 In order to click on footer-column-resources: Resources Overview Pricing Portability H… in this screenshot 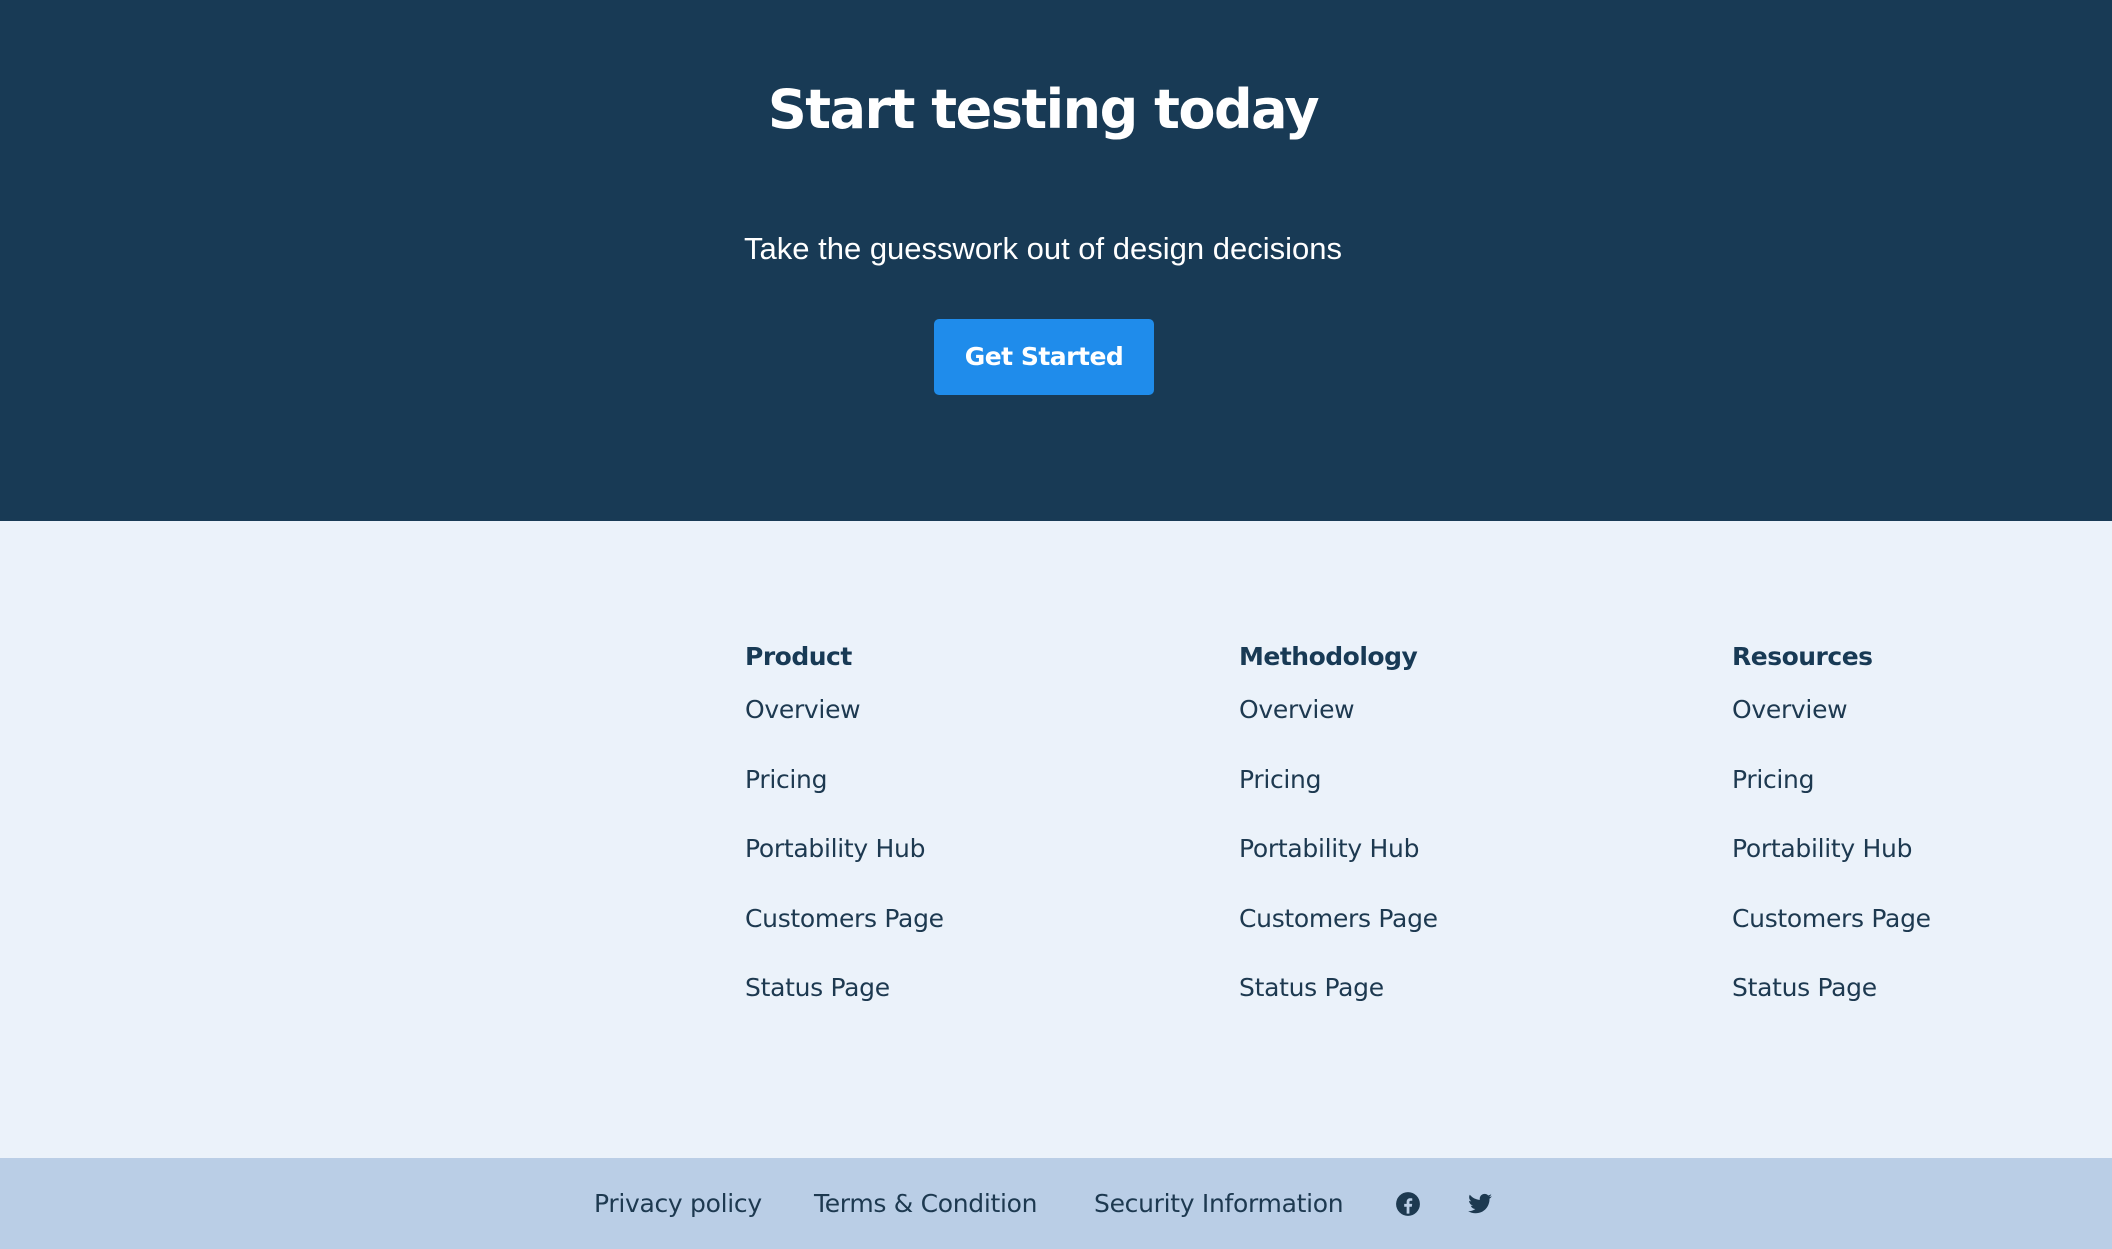, I will do `click(1897, 841)`.